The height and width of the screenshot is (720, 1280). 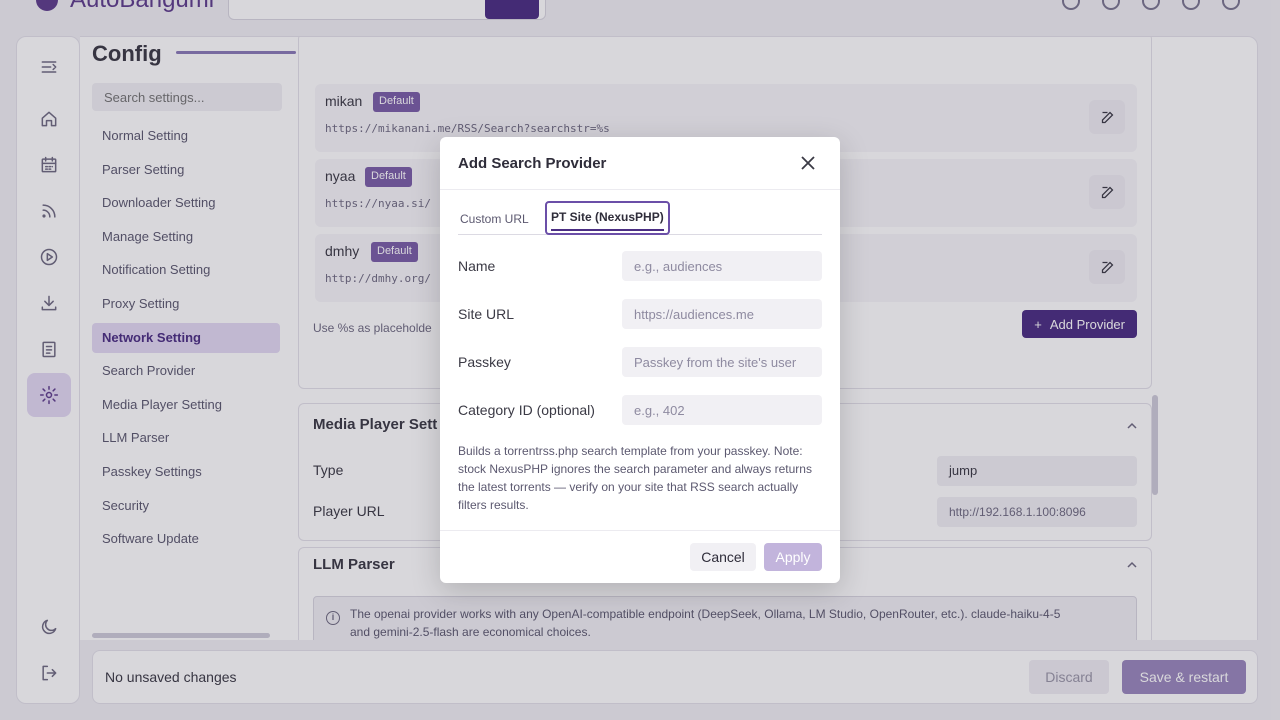 I want to click on site-url-input, so click(x=722, y=314).